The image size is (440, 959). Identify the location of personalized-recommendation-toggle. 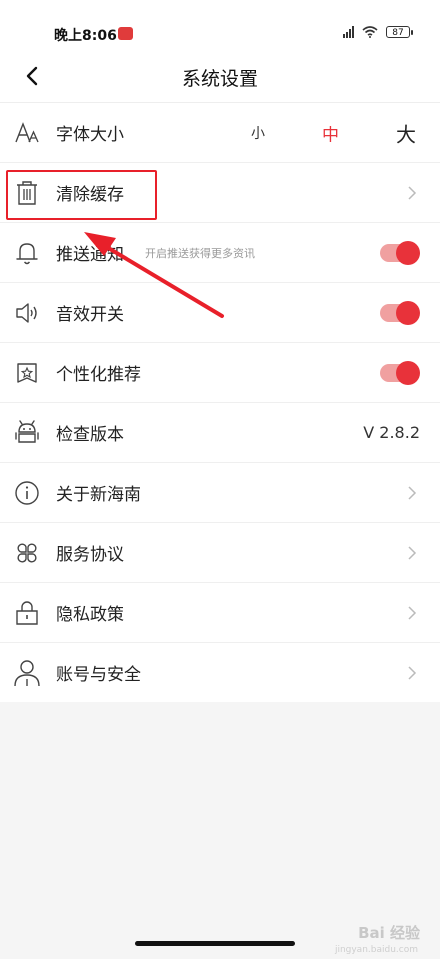
(400, 372).